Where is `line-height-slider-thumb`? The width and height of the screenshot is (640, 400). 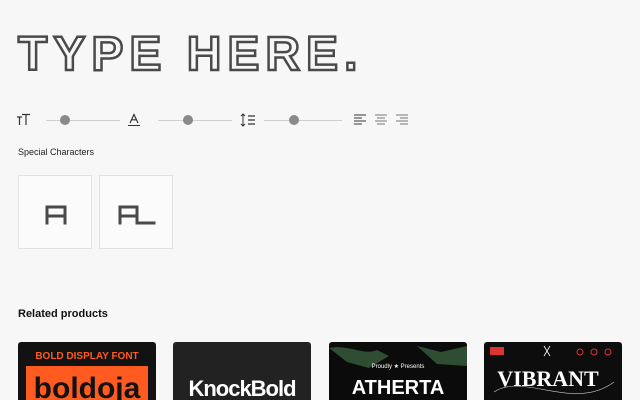 line-height-slider-thumb is located at coordinates (293, 120).